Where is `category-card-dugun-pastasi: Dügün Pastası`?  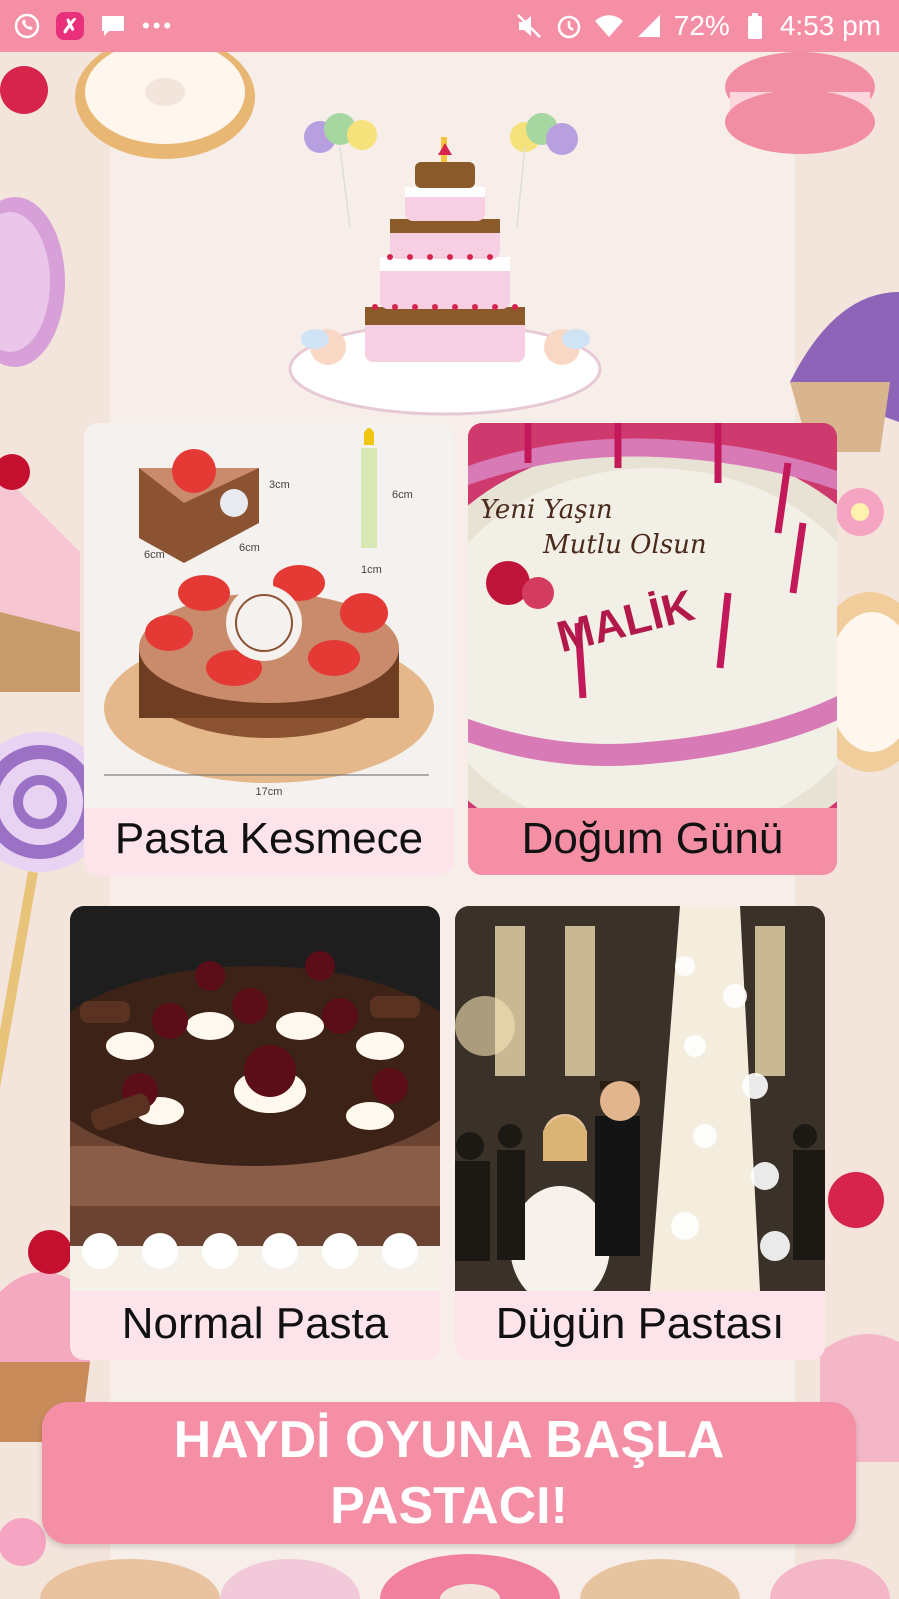 category-card-dugun-pastasi: Dügün Pastası is located at coordinates (640, 1133).